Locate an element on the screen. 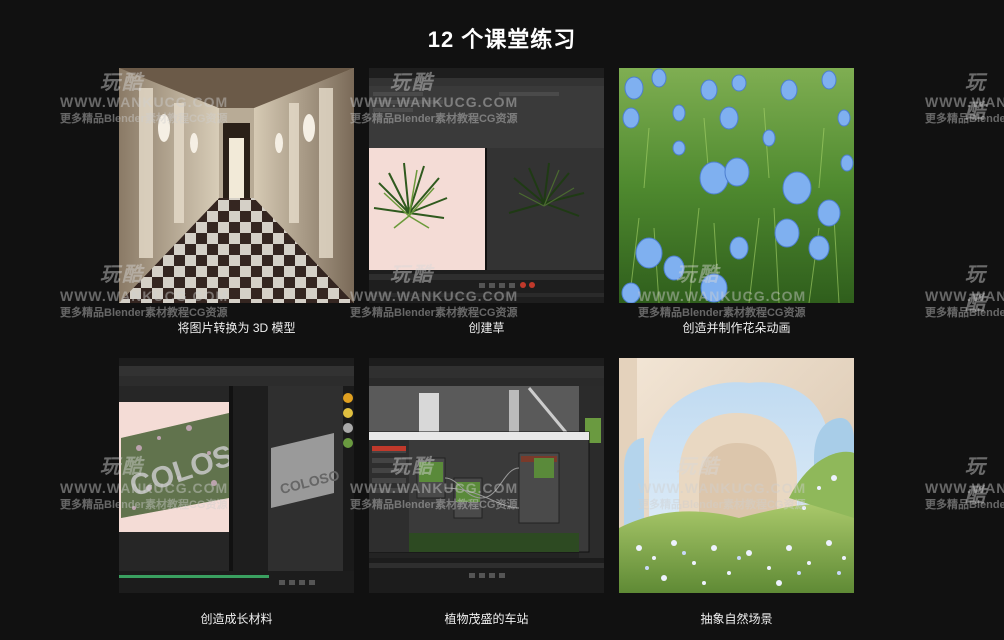 This screenshot has height=640, width=1004. lesson-thumbnail-flowers is located at coordinates (736, 185).